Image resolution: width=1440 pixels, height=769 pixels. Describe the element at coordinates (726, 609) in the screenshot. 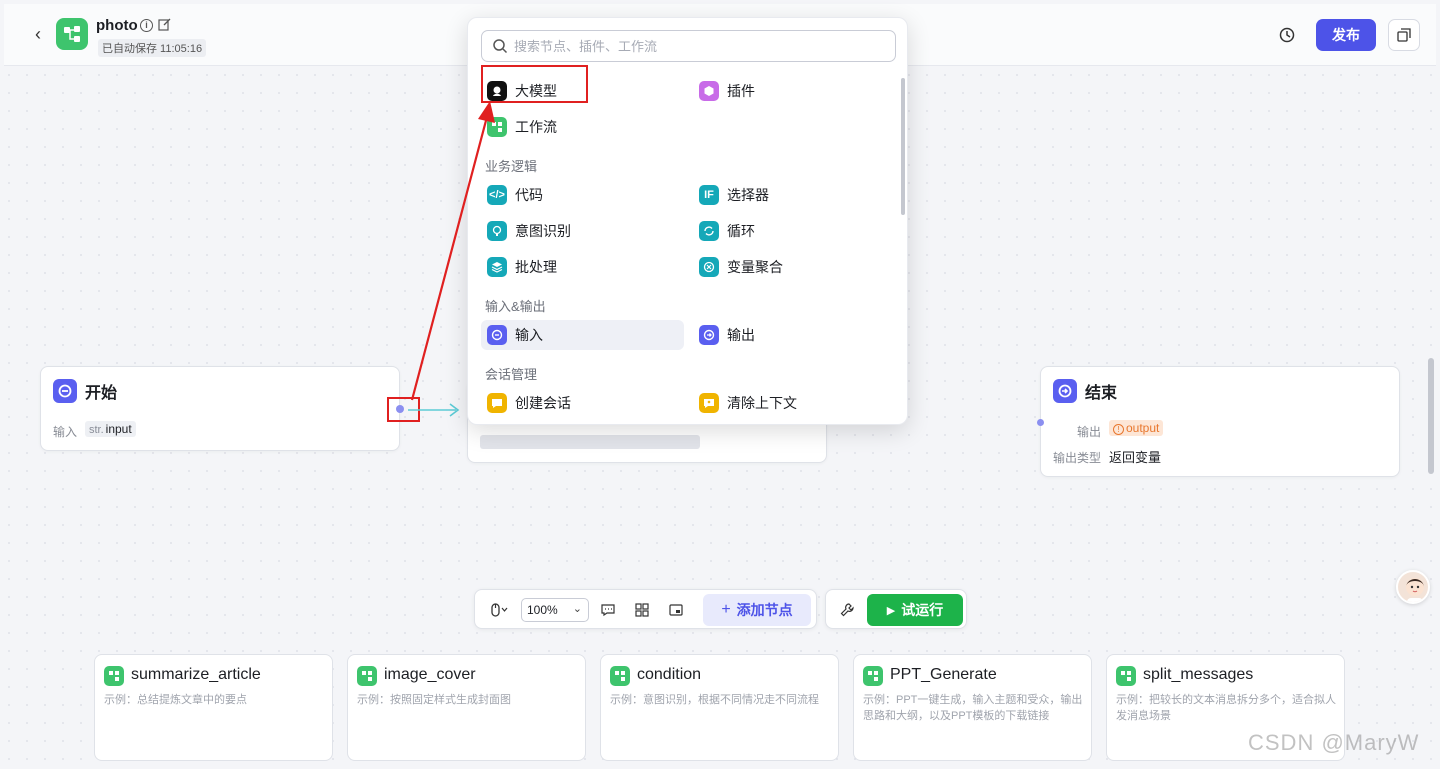

I see `plus-icon: +` at that location.